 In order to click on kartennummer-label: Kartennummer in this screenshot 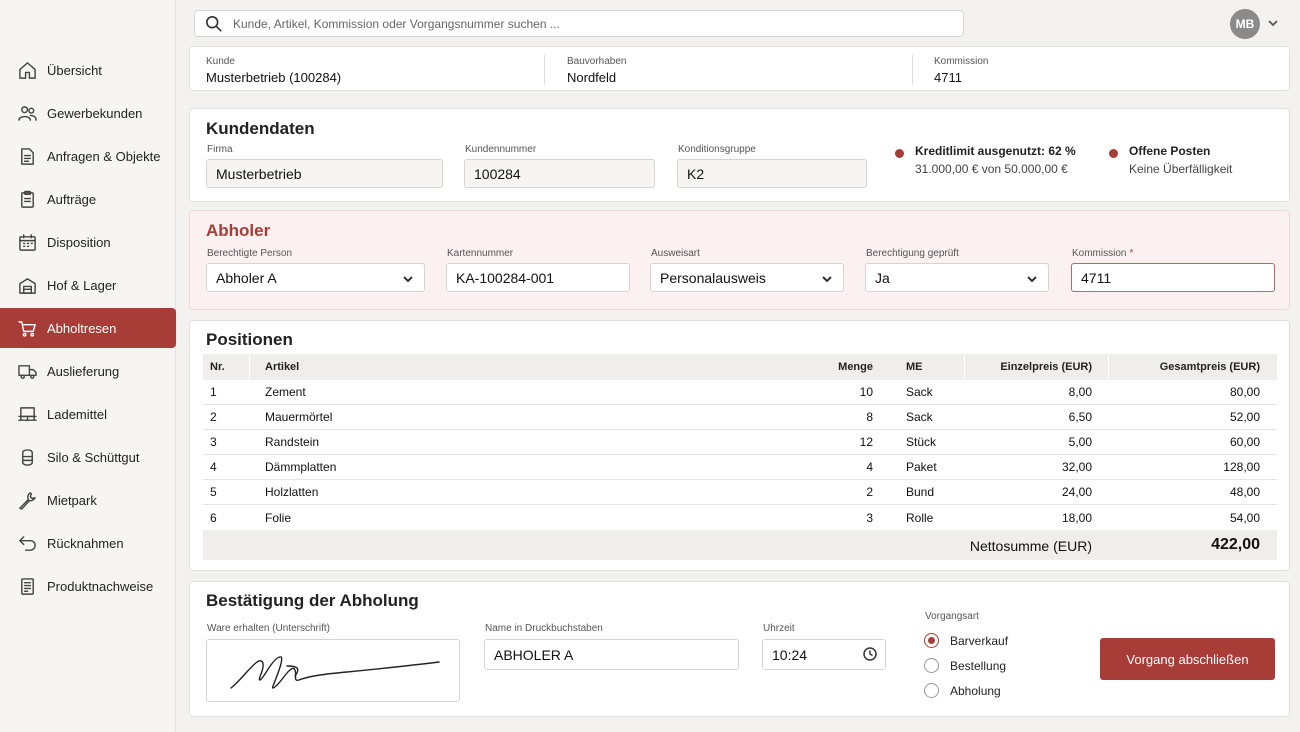, I will do `click(480, 253)`.